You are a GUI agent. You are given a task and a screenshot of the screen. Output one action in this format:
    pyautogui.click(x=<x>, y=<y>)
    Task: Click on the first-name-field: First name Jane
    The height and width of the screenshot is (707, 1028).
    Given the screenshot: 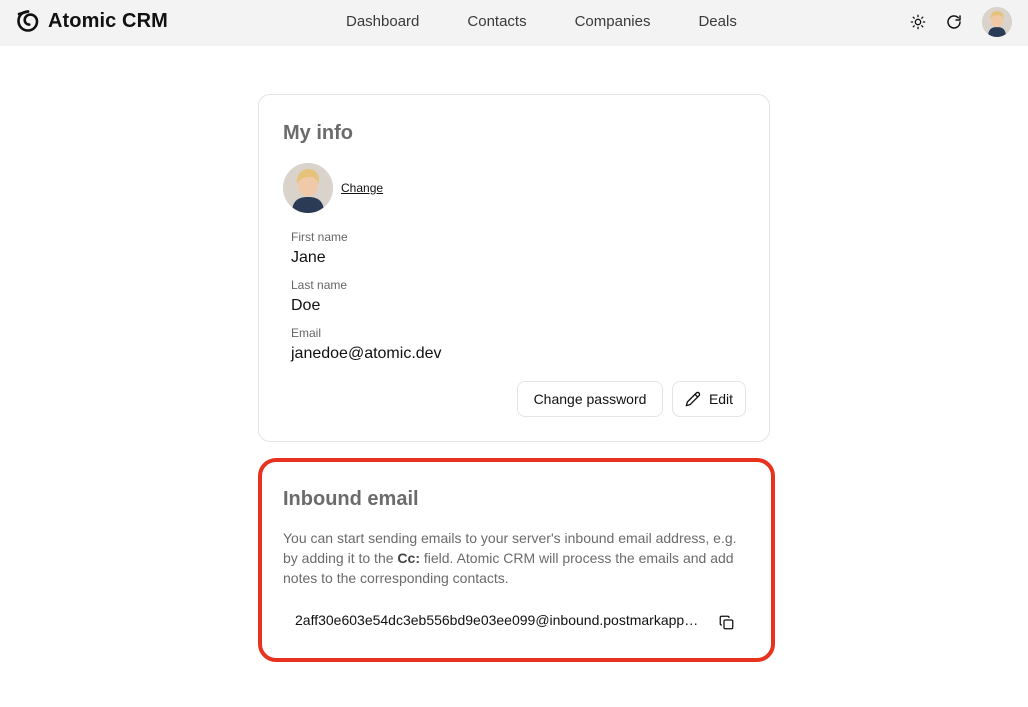 What is the action you would take?
    pyautogui.click(x=319, y=249)
    